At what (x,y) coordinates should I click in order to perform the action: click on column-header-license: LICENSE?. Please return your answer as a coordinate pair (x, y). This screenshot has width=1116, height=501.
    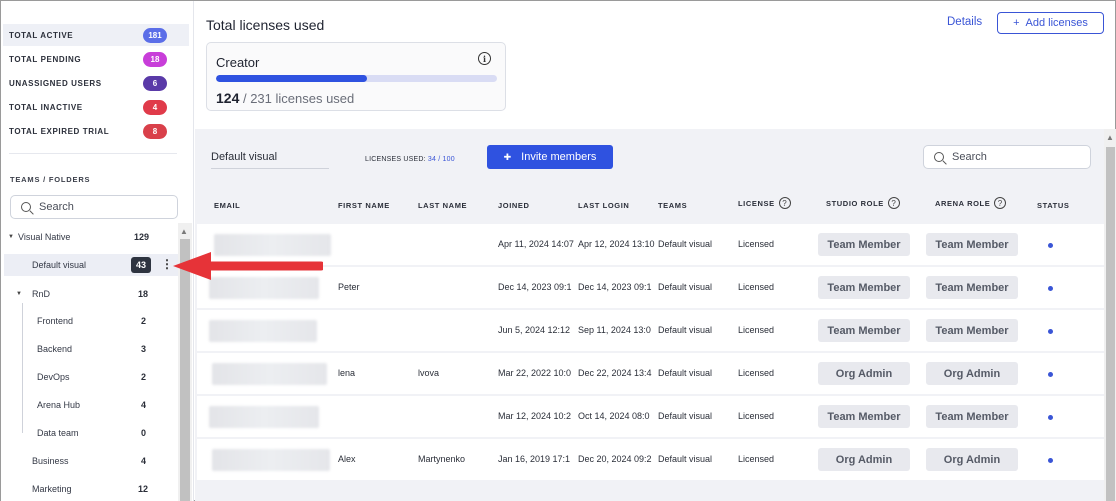
    Looking at the image, I should click on (764, 203).